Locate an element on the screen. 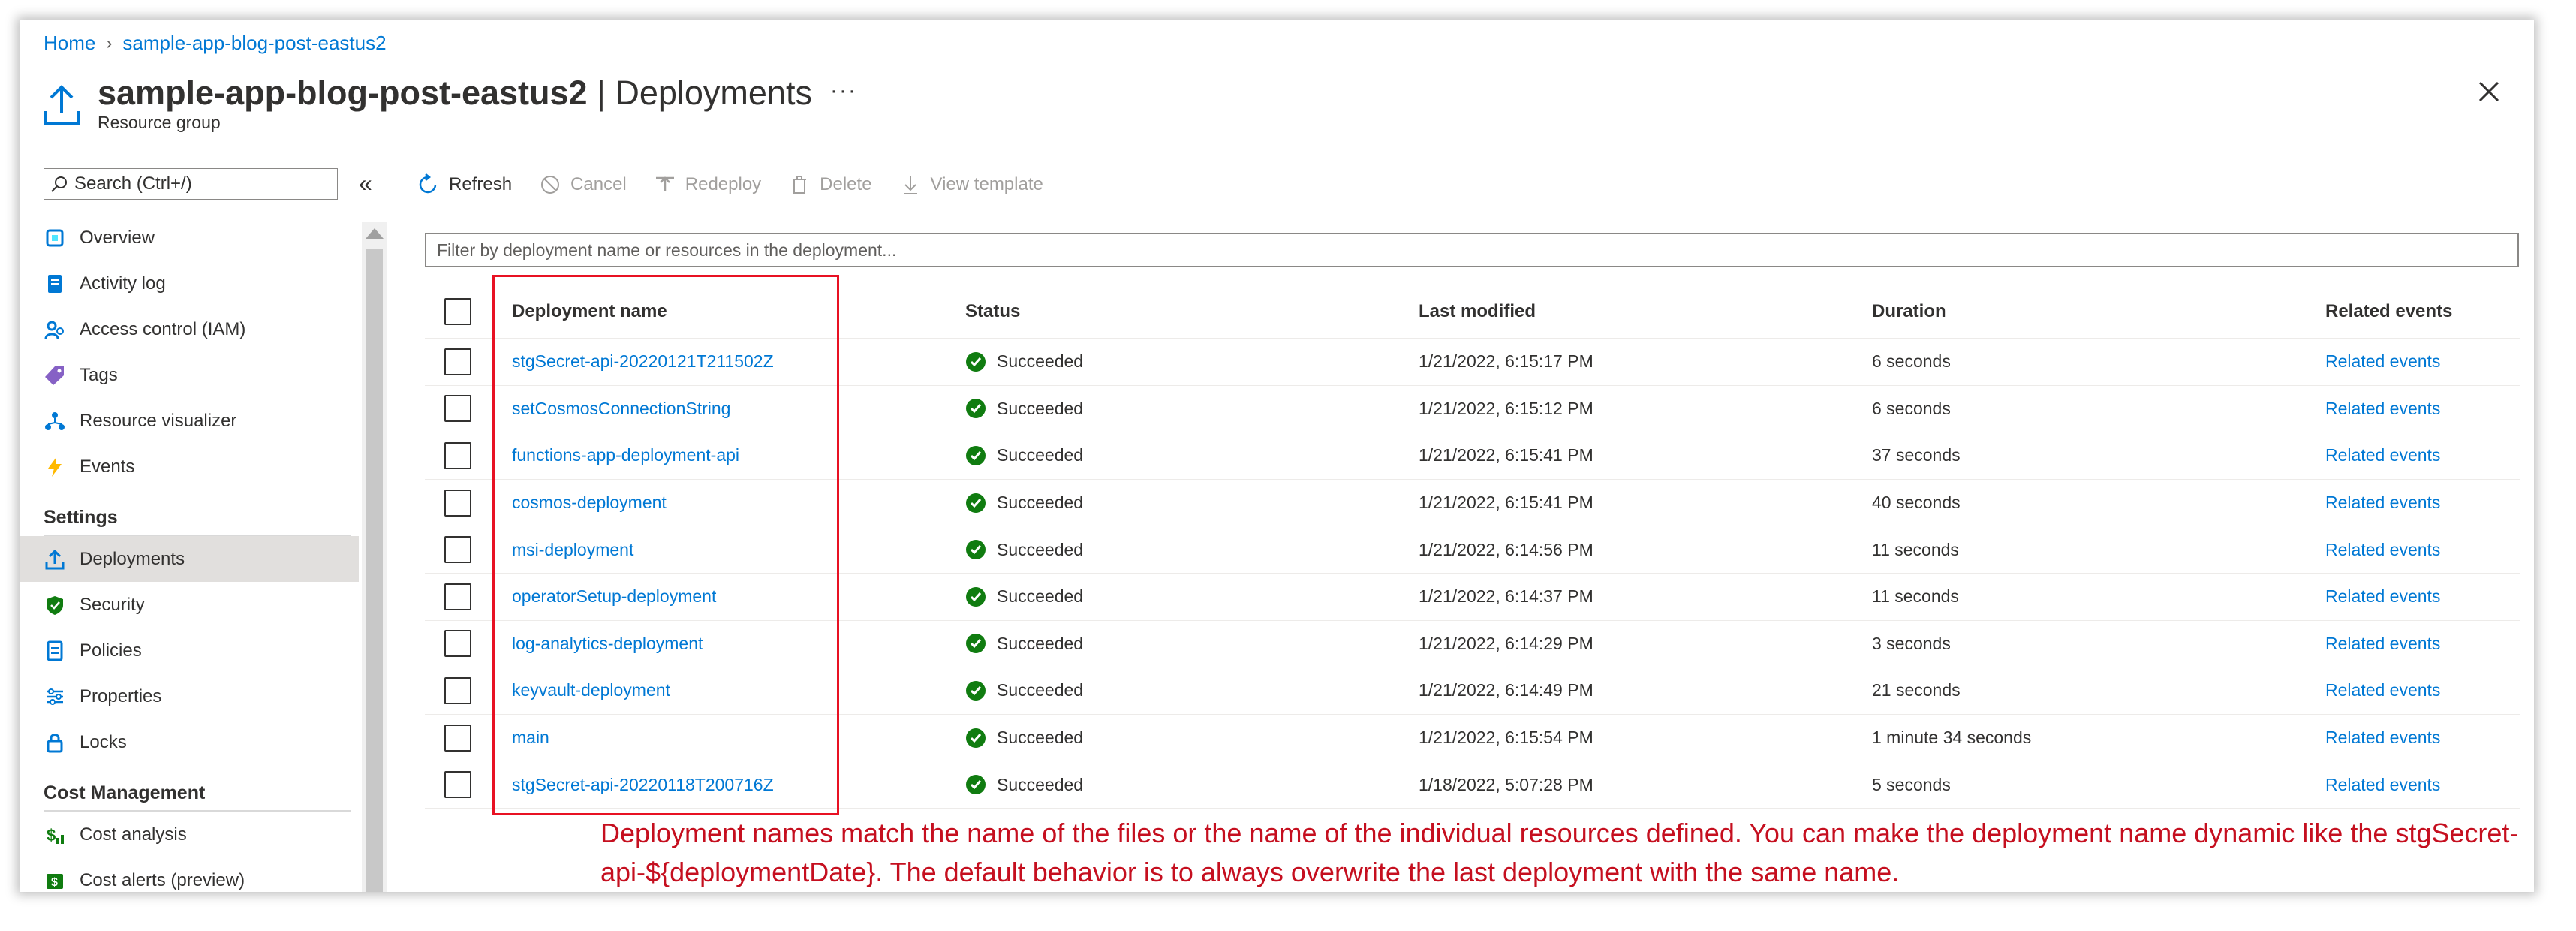  duration-cell: 5 seconds is located at coordinates (1911, 784).